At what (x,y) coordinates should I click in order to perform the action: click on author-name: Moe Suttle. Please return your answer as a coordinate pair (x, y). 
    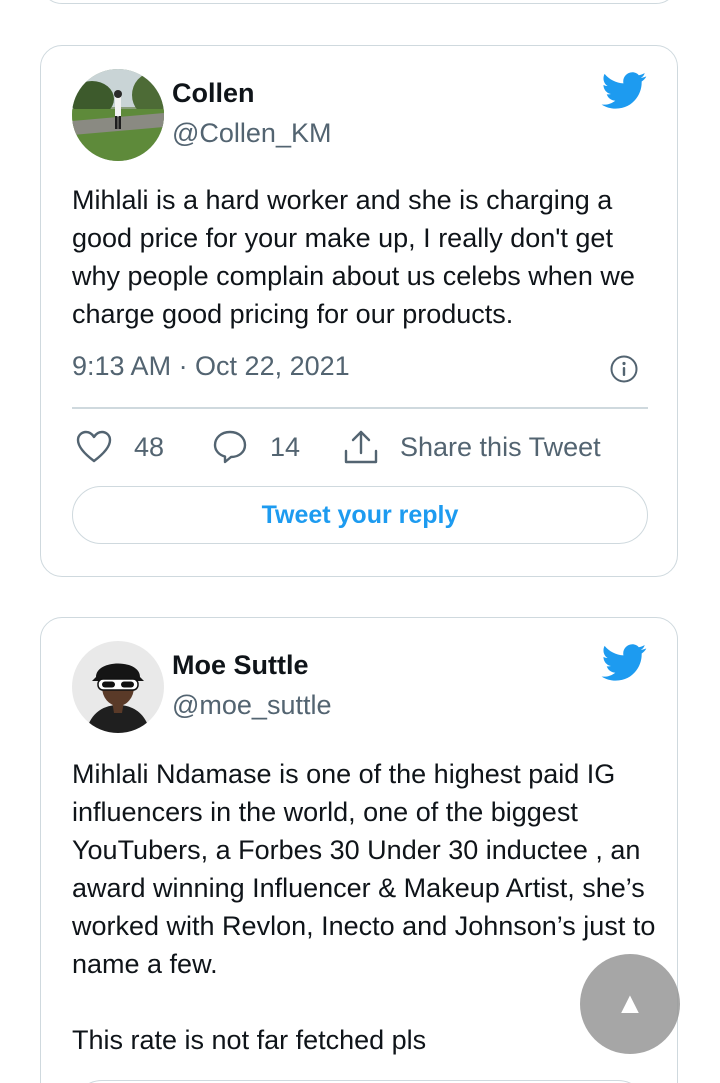
    Looking at the image, I should click on (240, 665).